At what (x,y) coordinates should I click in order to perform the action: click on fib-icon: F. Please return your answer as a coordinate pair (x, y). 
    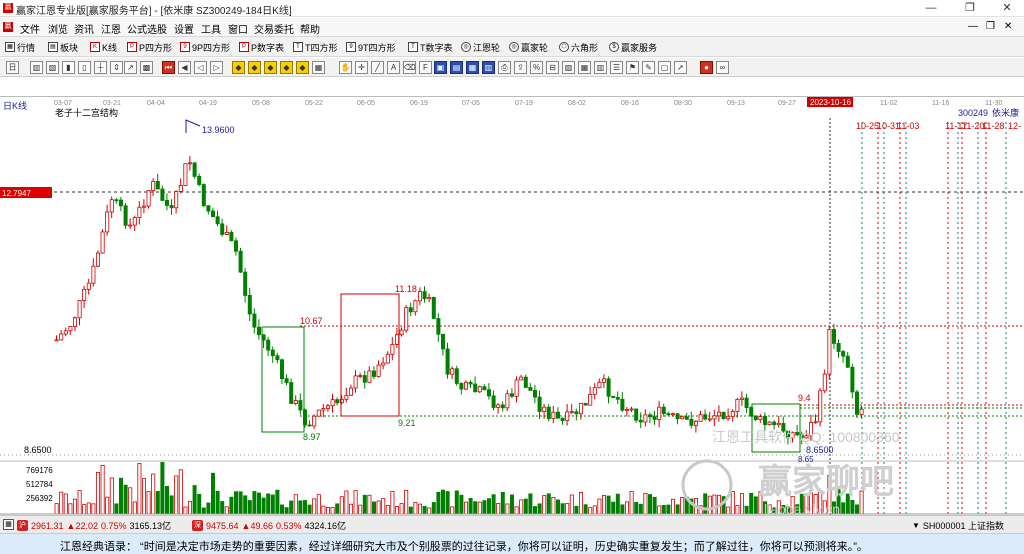
    Looking at the image, I should click on (425, 67).